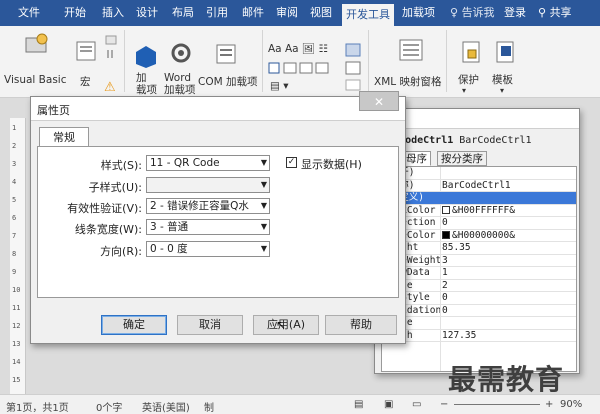 The width and height of the screenshot is (600, 414). What do you see at coordinates (253, 13) in the screenshot?
I see `tab-mailings: 邮件` at bounding box center [253, 13].